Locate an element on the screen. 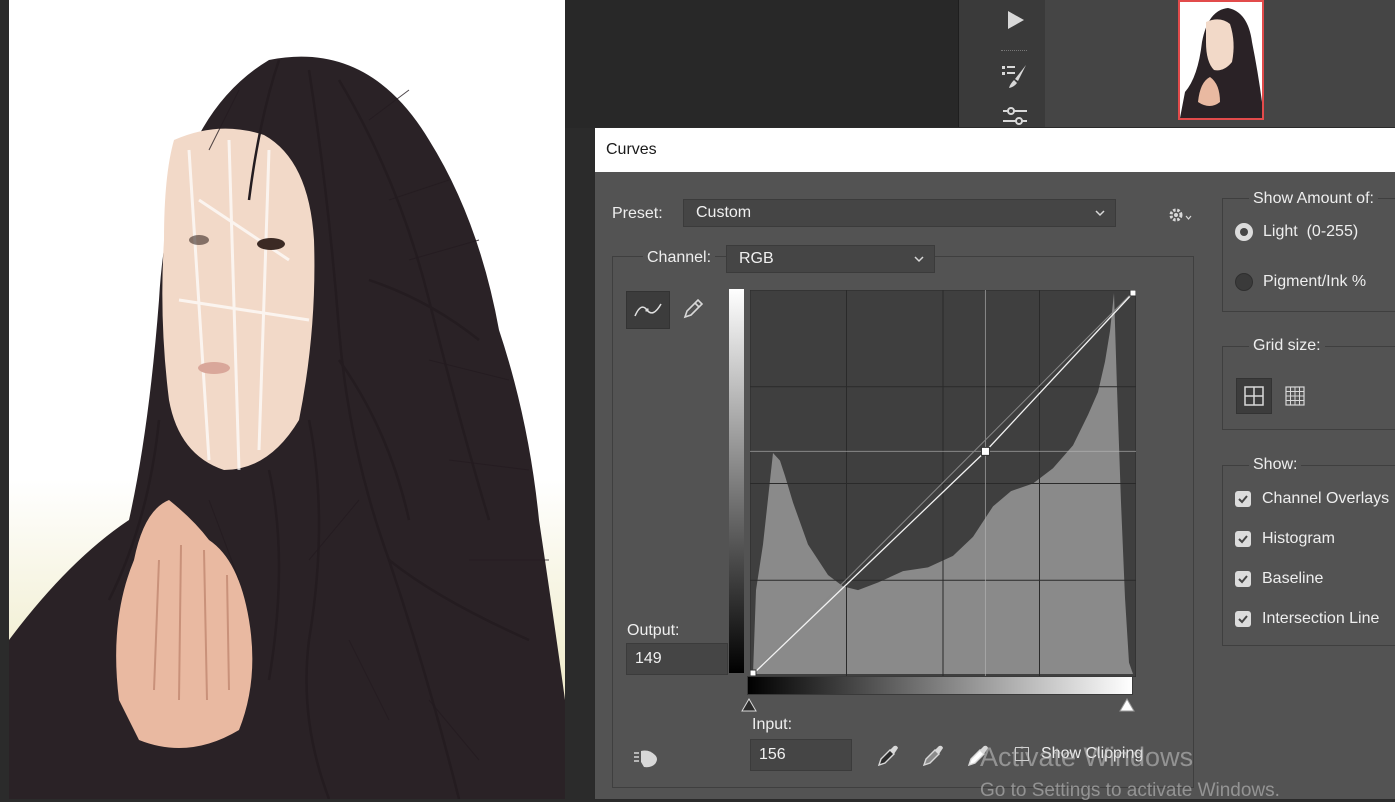 The height and width of the screenshot is (802, 1395). black-point-eyedropper-icon is located at coordinates (887, 756).